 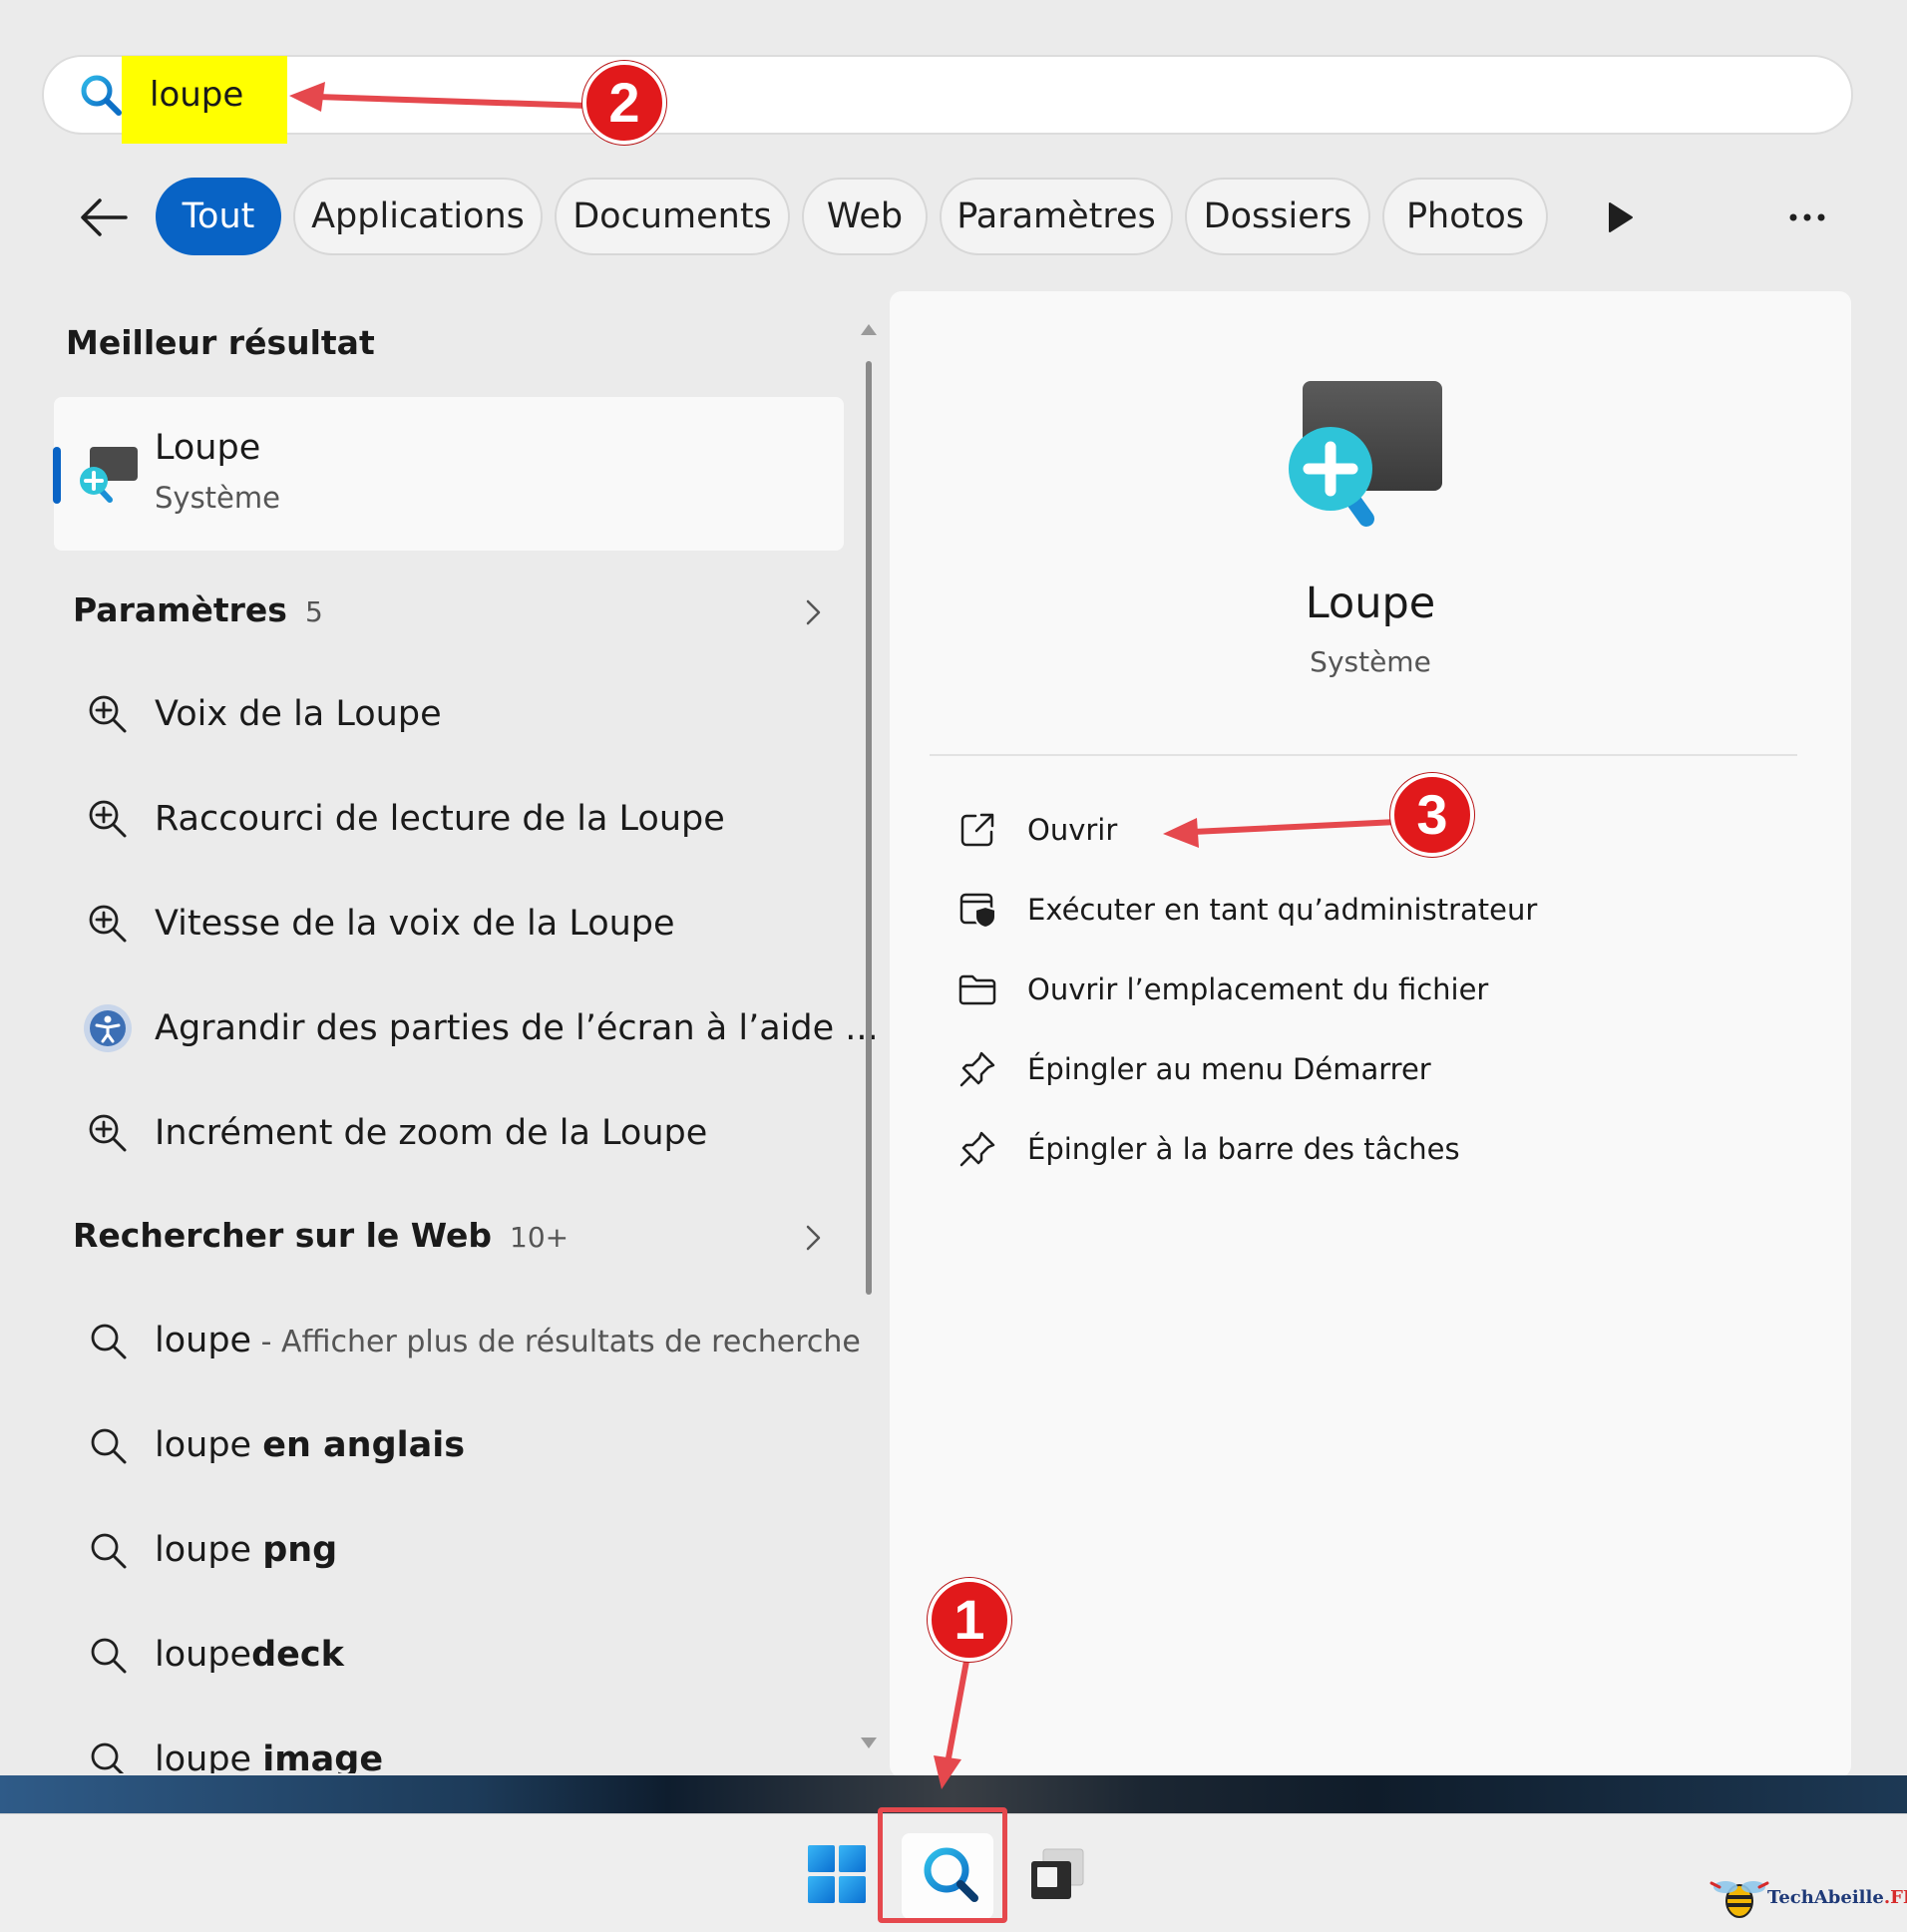 What do you see at coordinates (432, 1133) in the screenshot?
I see `settings-result-label: Incrément de zoom de la Loupe` at bounding box center [432, 1133].